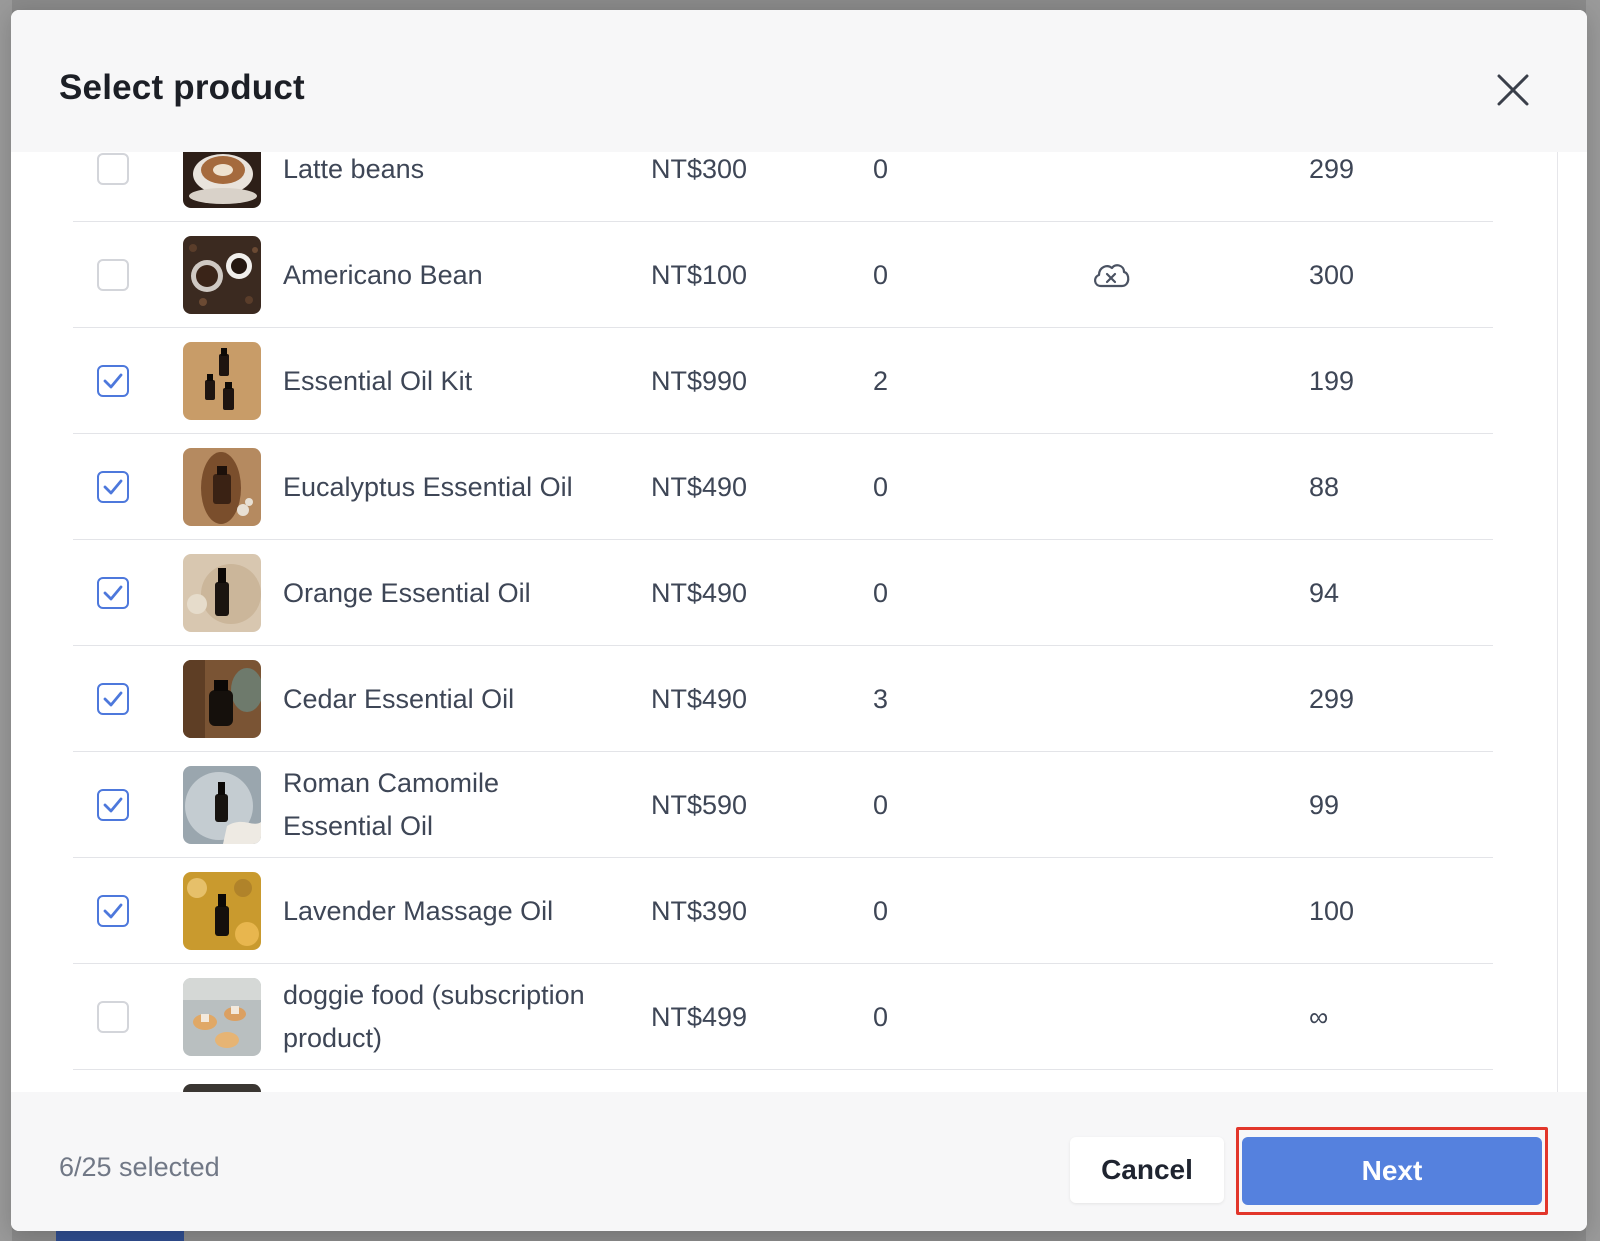 The height and width of the screenshot is (1241, 1600). Describe the element at coordinates (1319, 1016) in the screenshot. I see `product-stock: ∞` at that location.